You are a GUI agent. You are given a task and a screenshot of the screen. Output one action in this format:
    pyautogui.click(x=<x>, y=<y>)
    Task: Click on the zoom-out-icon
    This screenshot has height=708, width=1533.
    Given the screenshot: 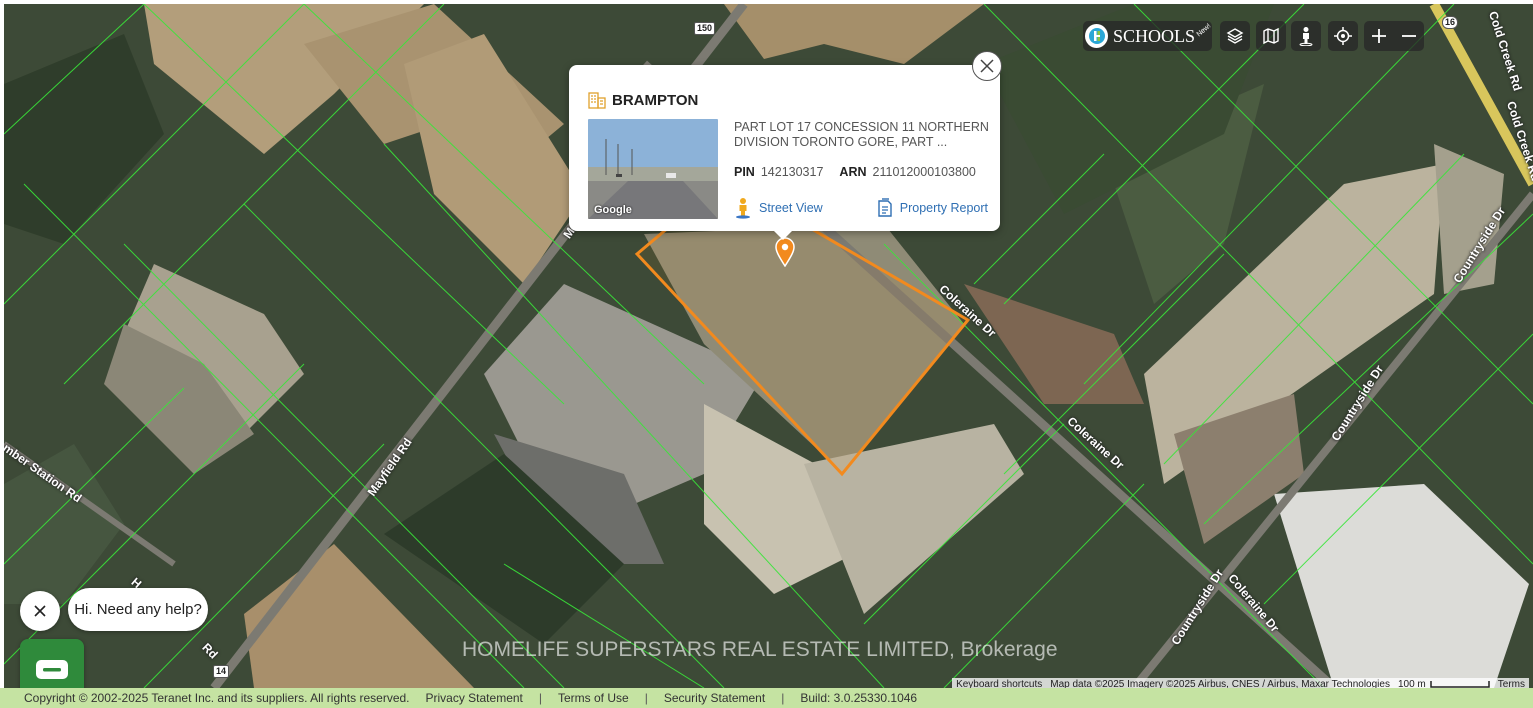 What is the action you would take?
    pyautogui.click(x=1409, y=36)
    